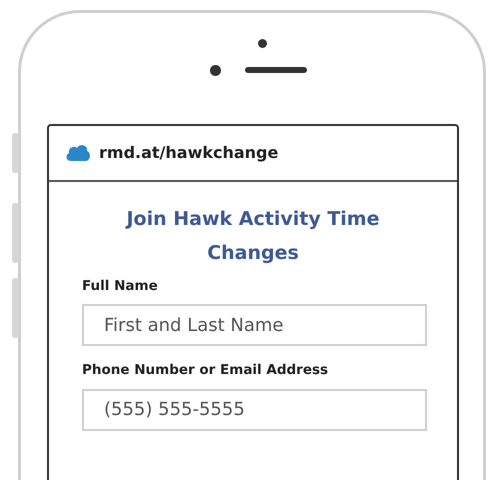  What do you see at coordinates (252, 236) in the screenshot?
I see `form-title: Join Hawk Activity Time Changes` at bounding box center [252, 236].